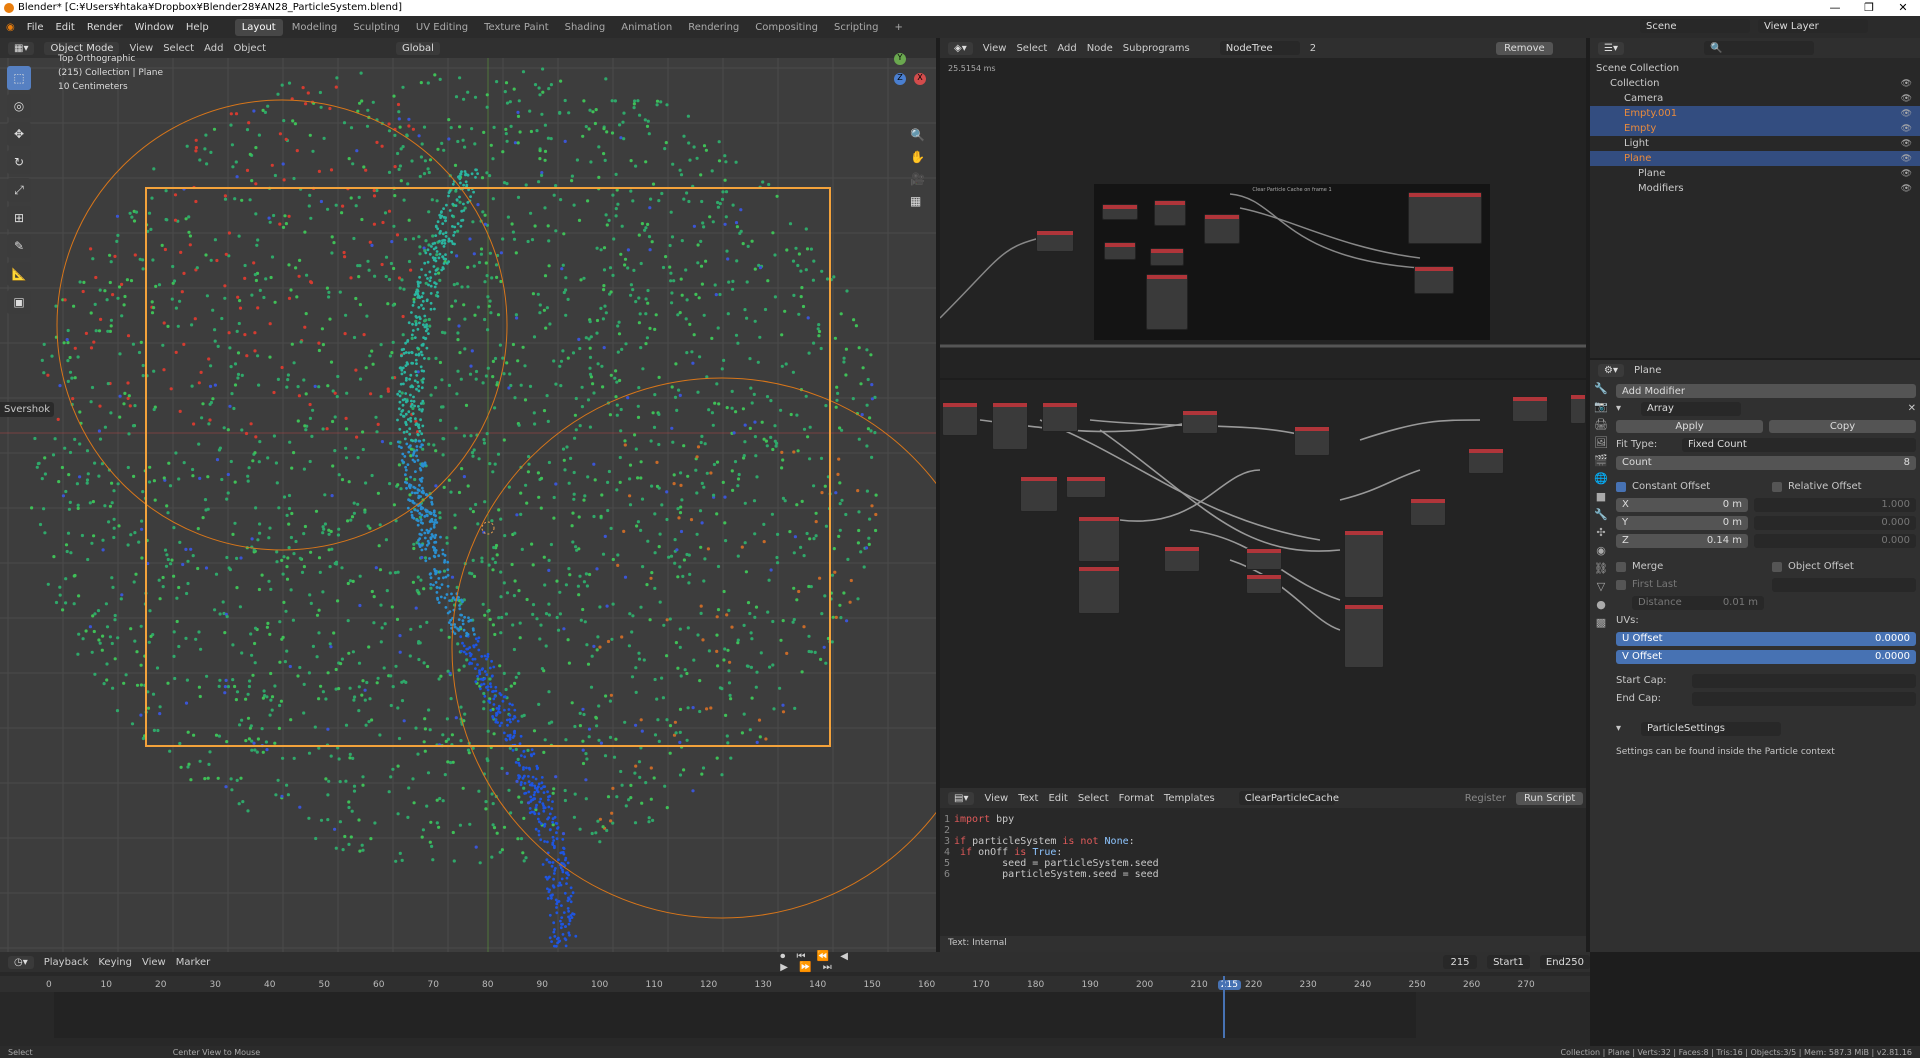  Describe the element at coordinates (1564, 962) in the screenshot. I see `end-frame-field: End 250` at that location.